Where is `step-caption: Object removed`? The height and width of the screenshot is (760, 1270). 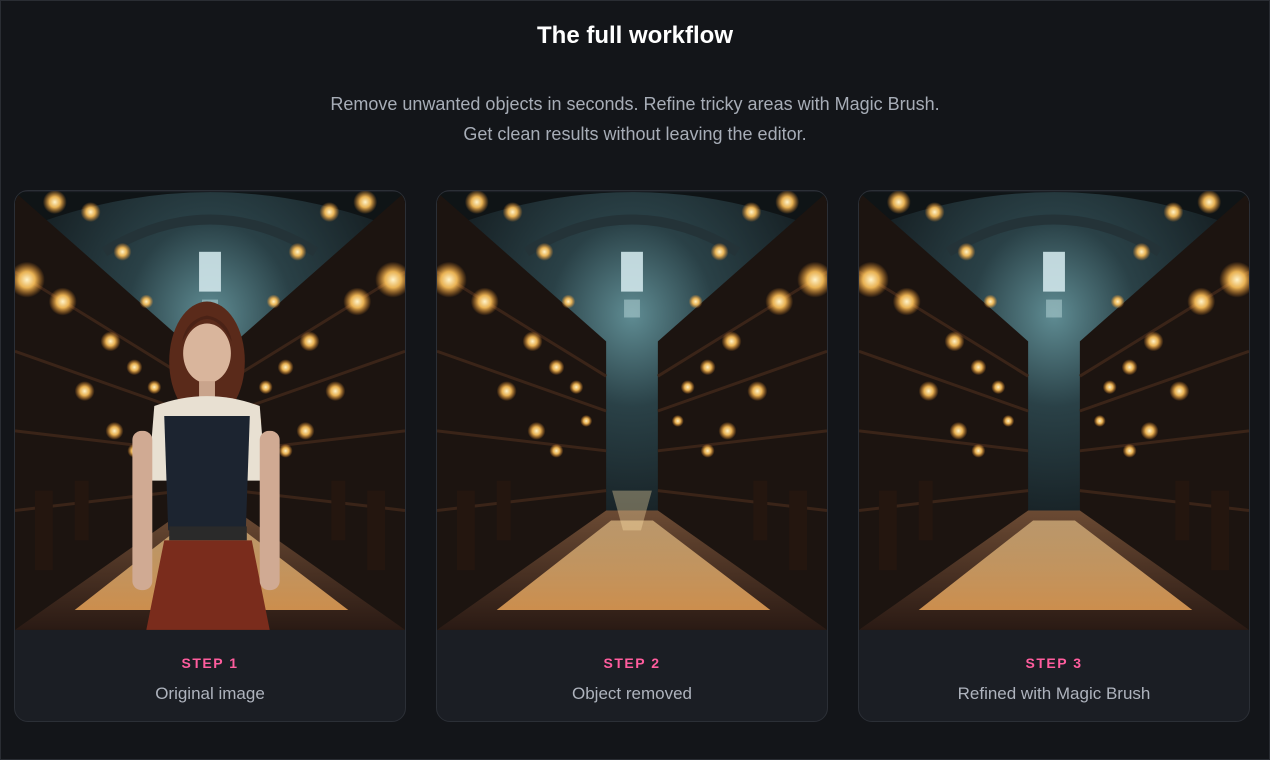
step-caption: Object removed is located at coordinates (632, 693).